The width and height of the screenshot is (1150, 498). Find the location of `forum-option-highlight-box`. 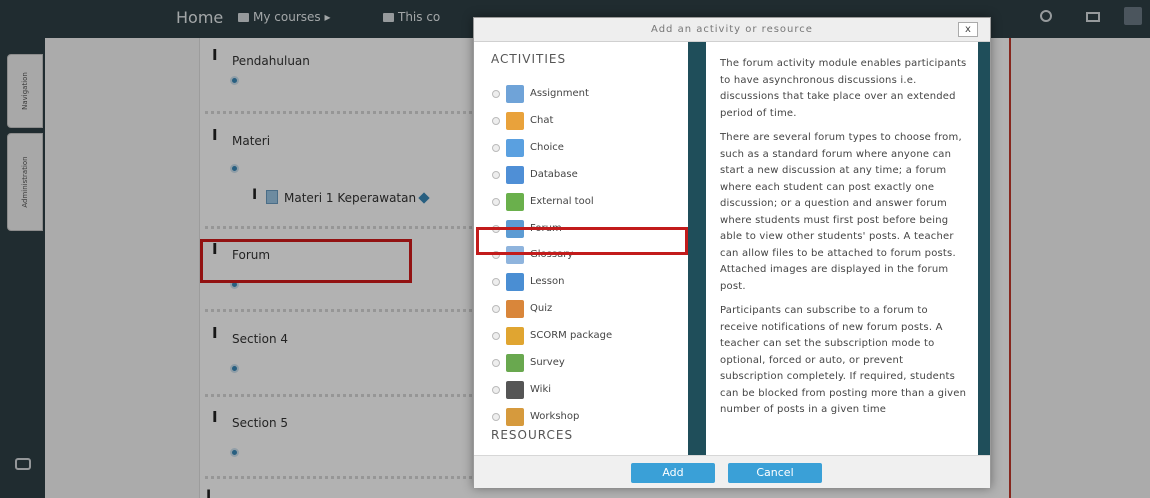

forum-option-highlight-box is located at coordinates (582, 241).